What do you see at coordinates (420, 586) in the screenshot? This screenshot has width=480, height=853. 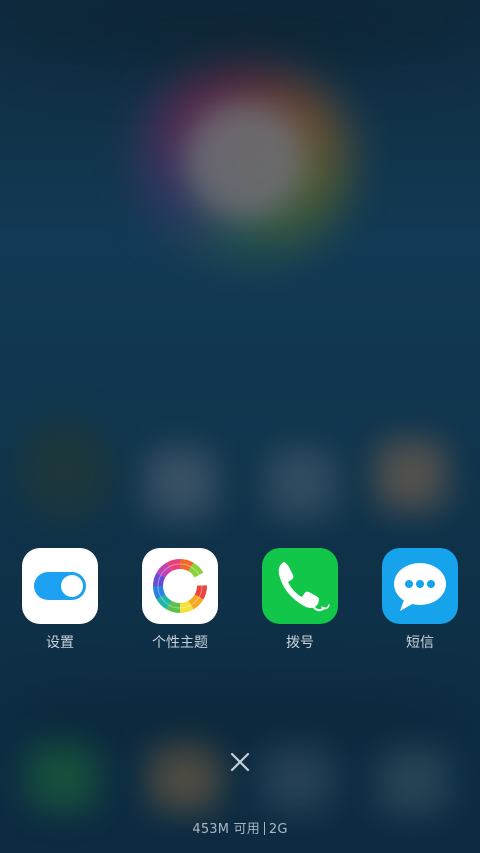 I see `message-bubble-icon` at bounding box center [420, 586].